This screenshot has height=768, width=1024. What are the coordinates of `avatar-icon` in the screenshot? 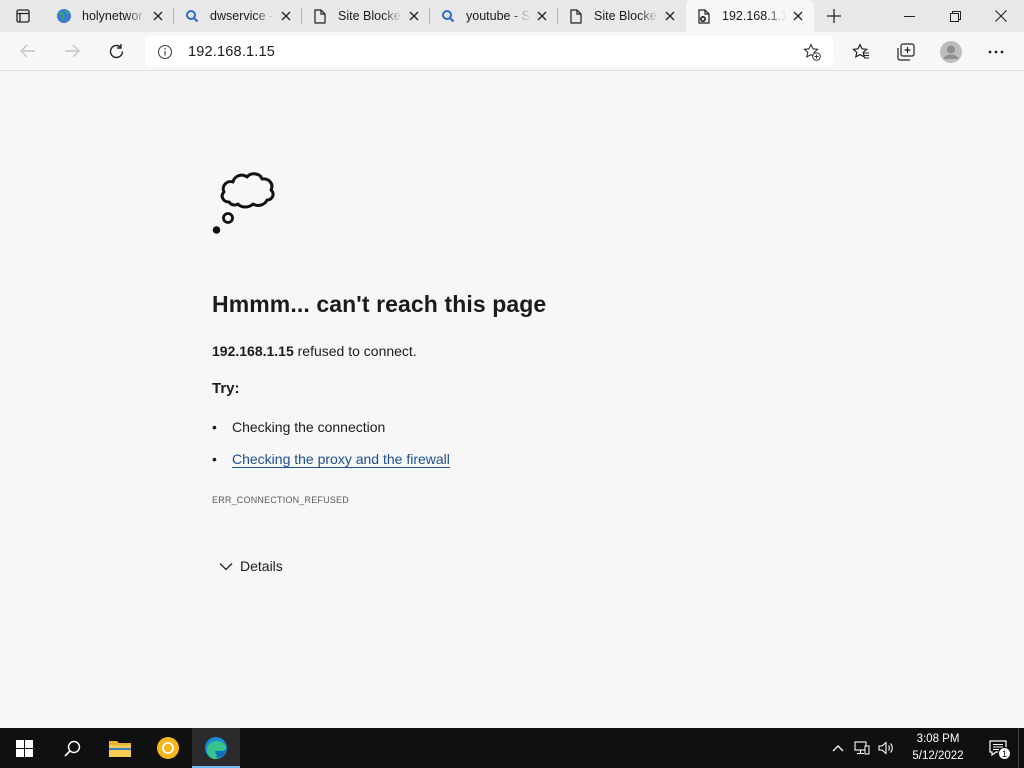 It's located at (950, 51).